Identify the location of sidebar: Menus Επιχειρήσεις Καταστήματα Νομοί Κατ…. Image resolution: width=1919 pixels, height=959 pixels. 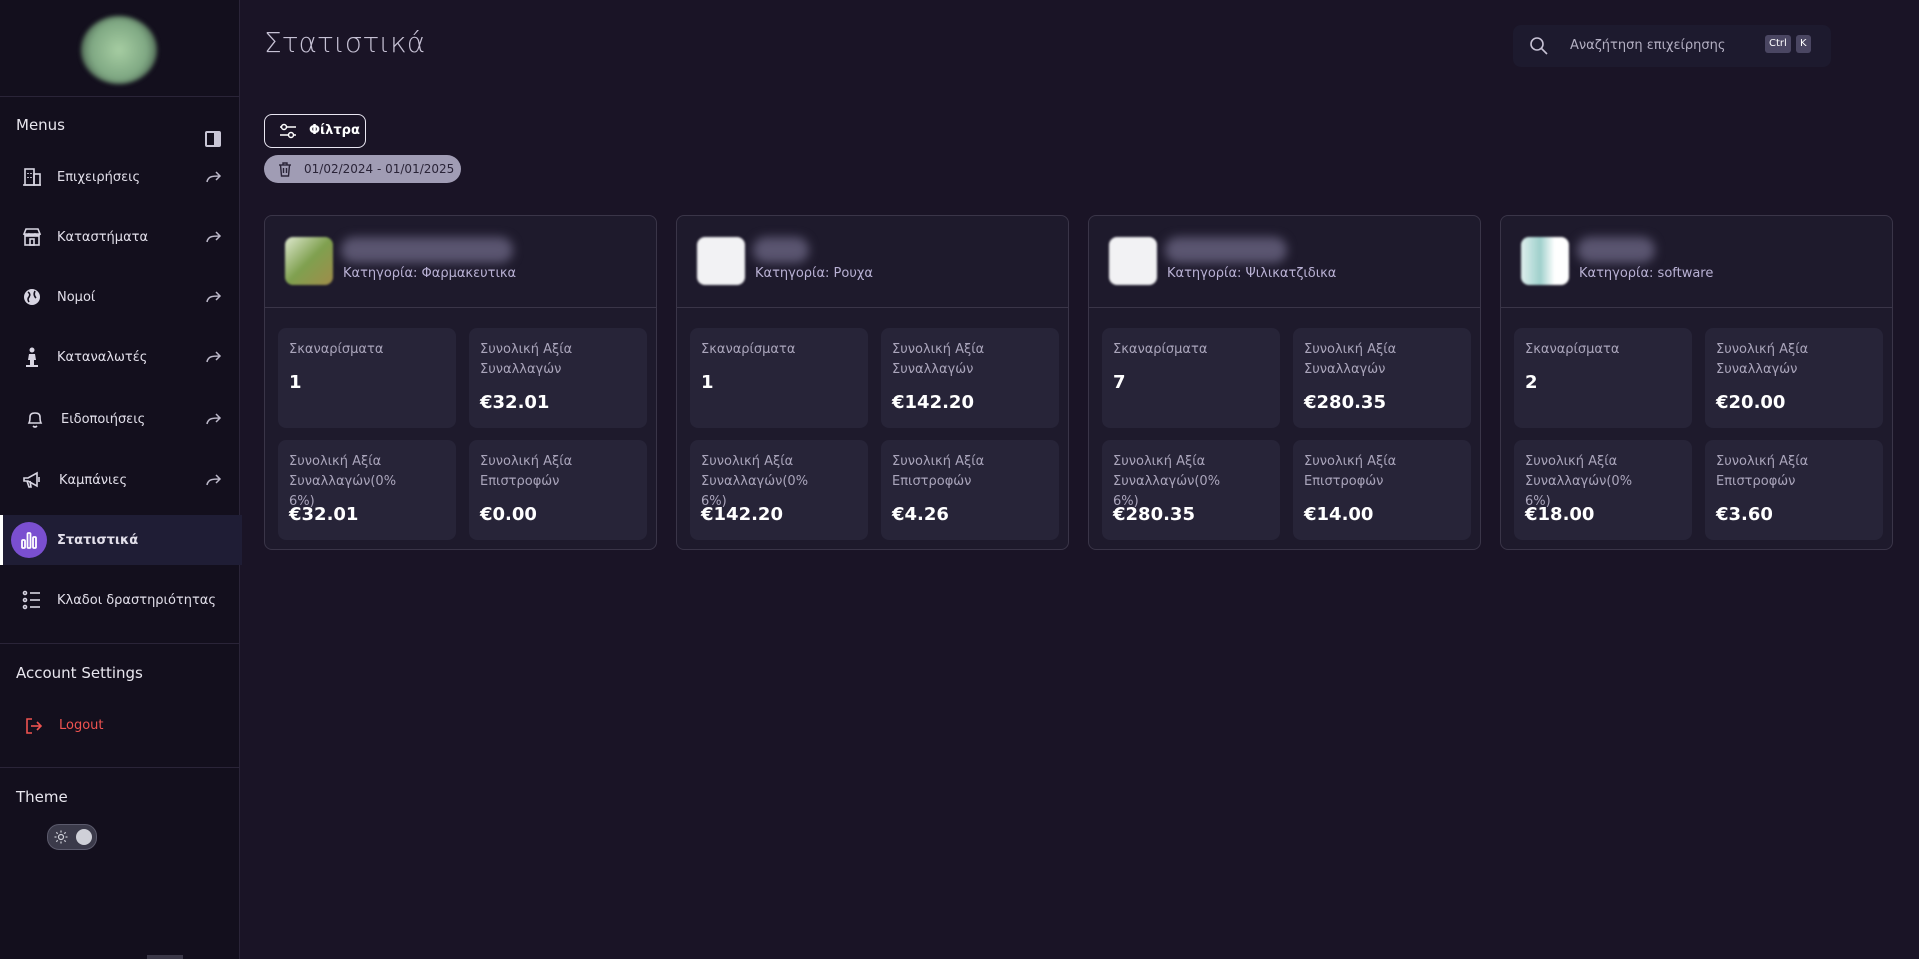
(121, 479).